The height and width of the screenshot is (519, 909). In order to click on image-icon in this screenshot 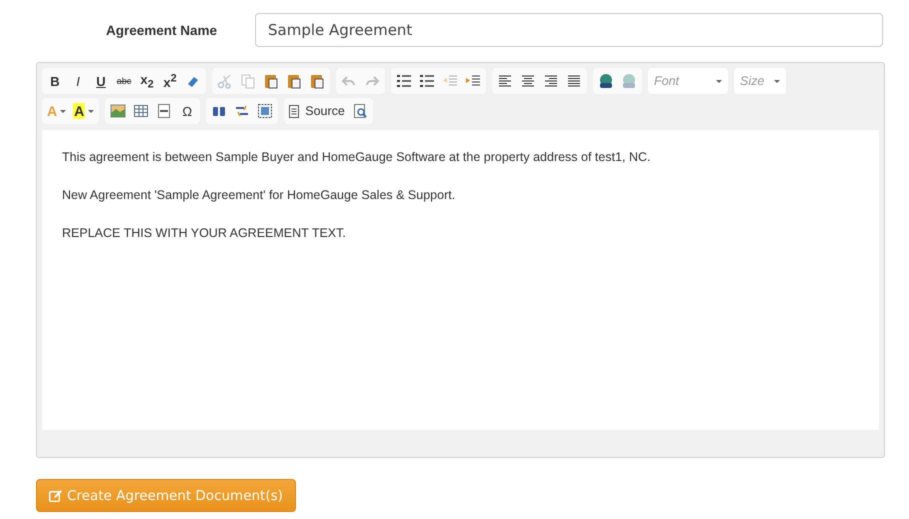, I will do `click(118, 111)`.